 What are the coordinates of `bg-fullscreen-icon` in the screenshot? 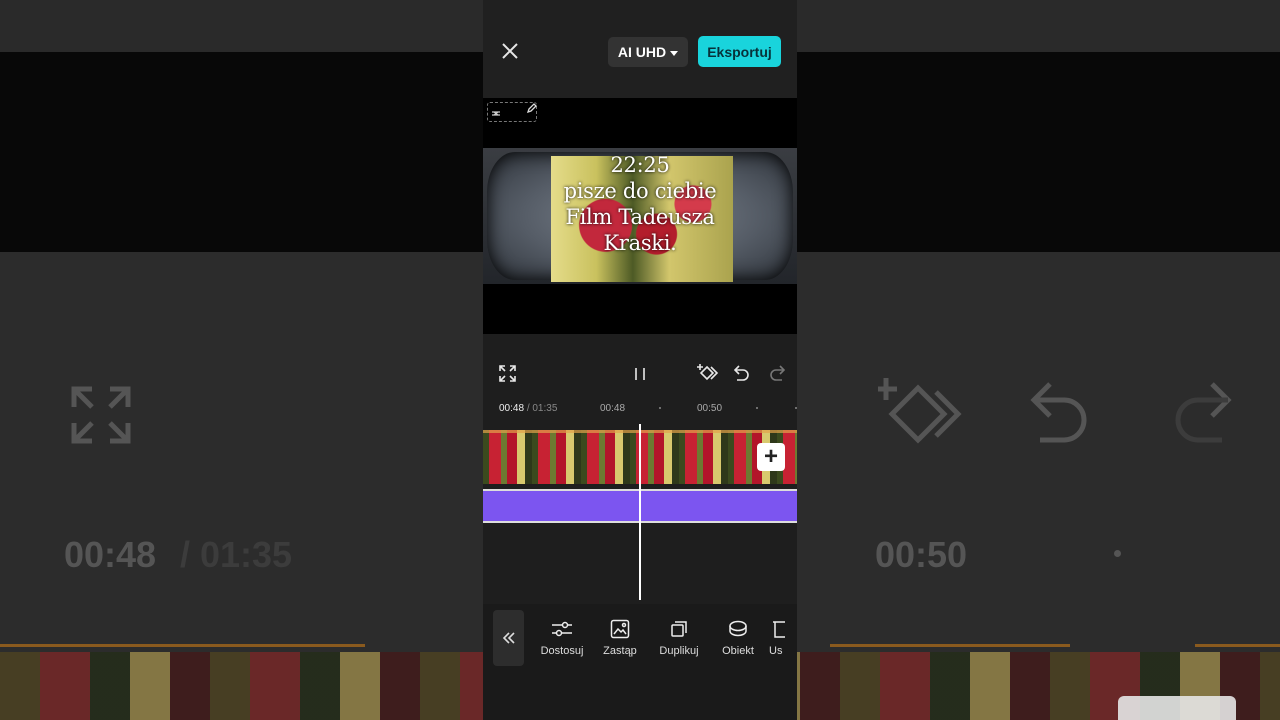 It's located at (101, 417).